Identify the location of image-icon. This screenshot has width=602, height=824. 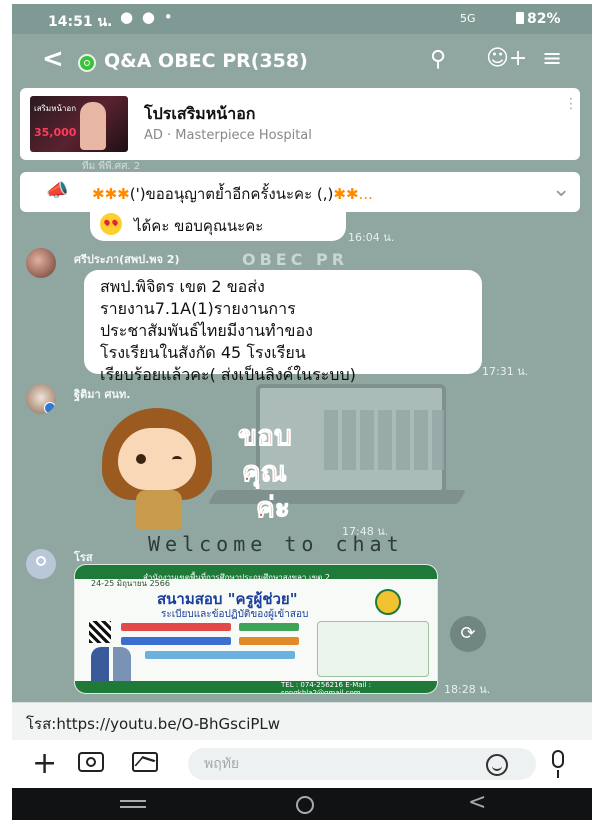
(145, 762).